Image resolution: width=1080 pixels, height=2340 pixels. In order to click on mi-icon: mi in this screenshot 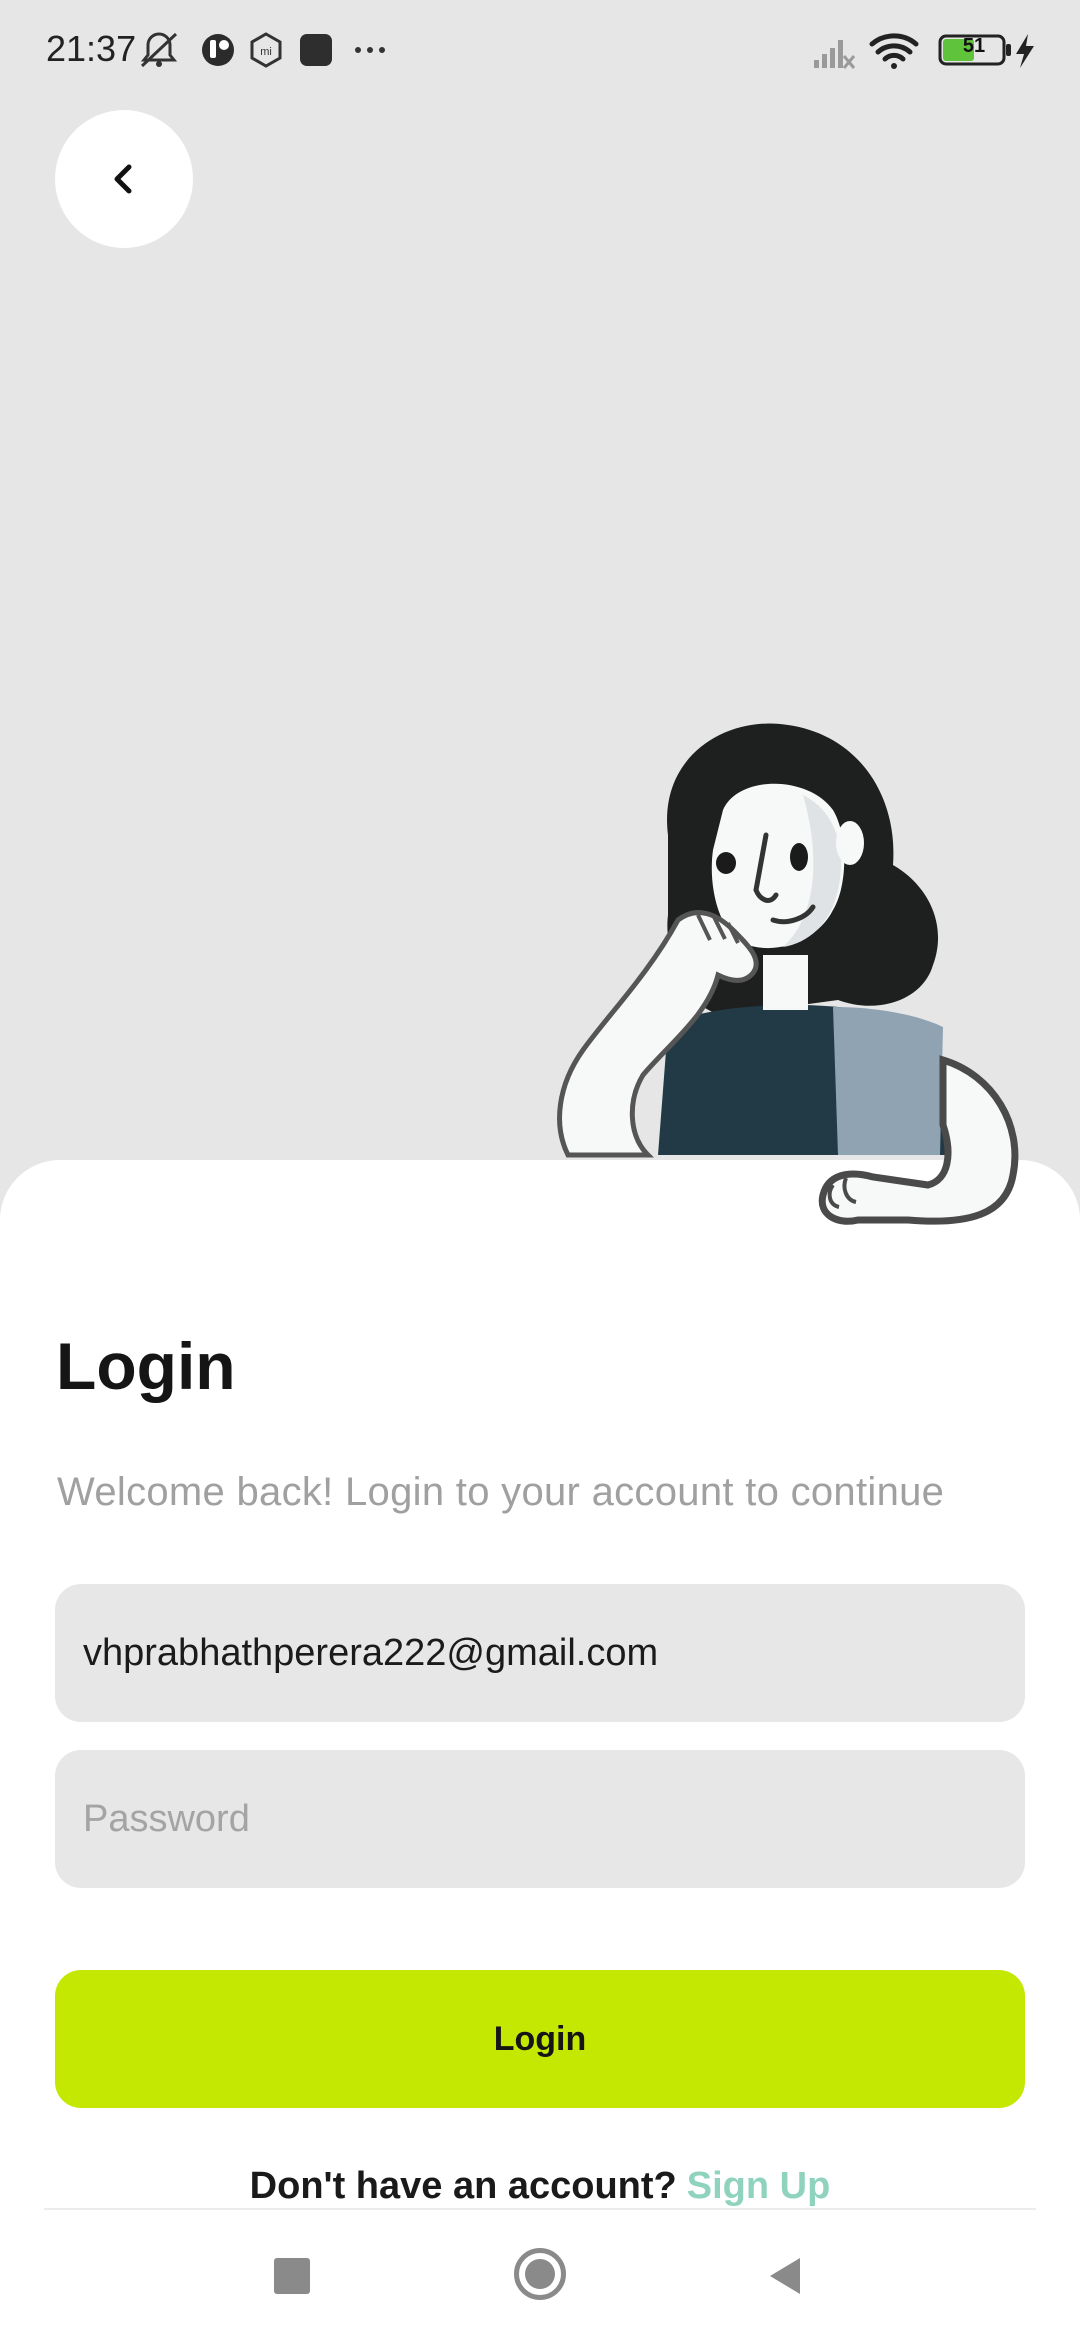, I will do `click(266, 50)`.